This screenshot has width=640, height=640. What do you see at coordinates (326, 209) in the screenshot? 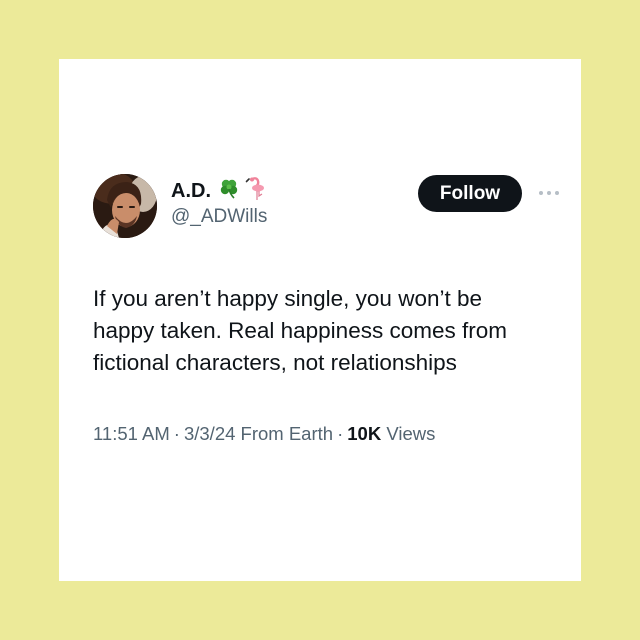
I see `tweet-header: A.D. @_ADWills Follow` at bounding box center [326, 209].